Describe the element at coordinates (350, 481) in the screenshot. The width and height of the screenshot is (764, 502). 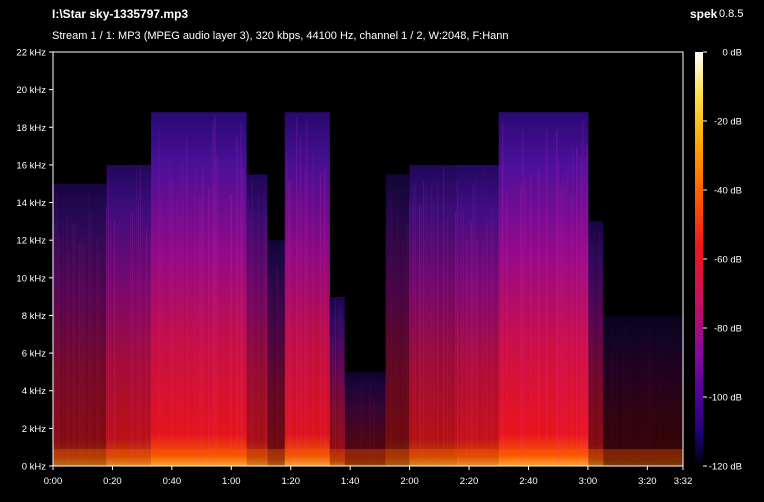
I see `x-tick-label: 1:40` at that location.